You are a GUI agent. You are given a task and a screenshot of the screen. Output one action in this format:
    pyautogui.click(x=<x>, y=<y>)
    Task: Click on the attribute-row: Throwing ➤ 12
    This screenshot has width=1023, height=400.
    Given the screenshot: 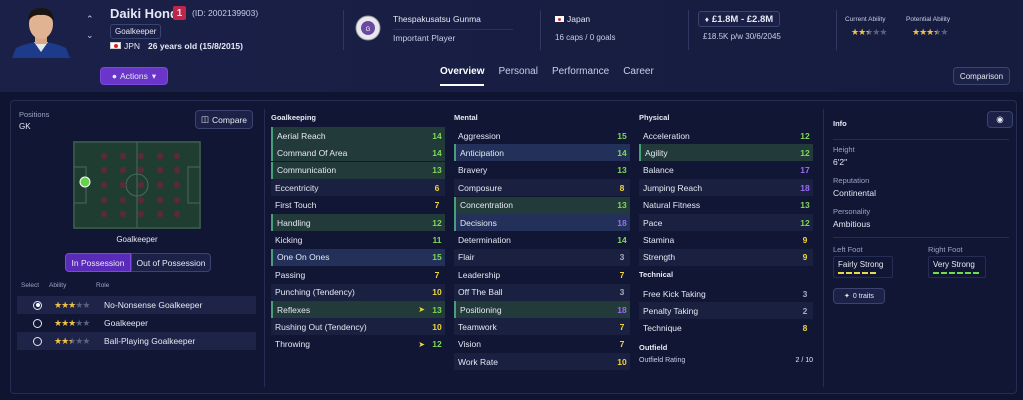 What is the action you would take?
    pyautogui.click(x=358, y=344)
    